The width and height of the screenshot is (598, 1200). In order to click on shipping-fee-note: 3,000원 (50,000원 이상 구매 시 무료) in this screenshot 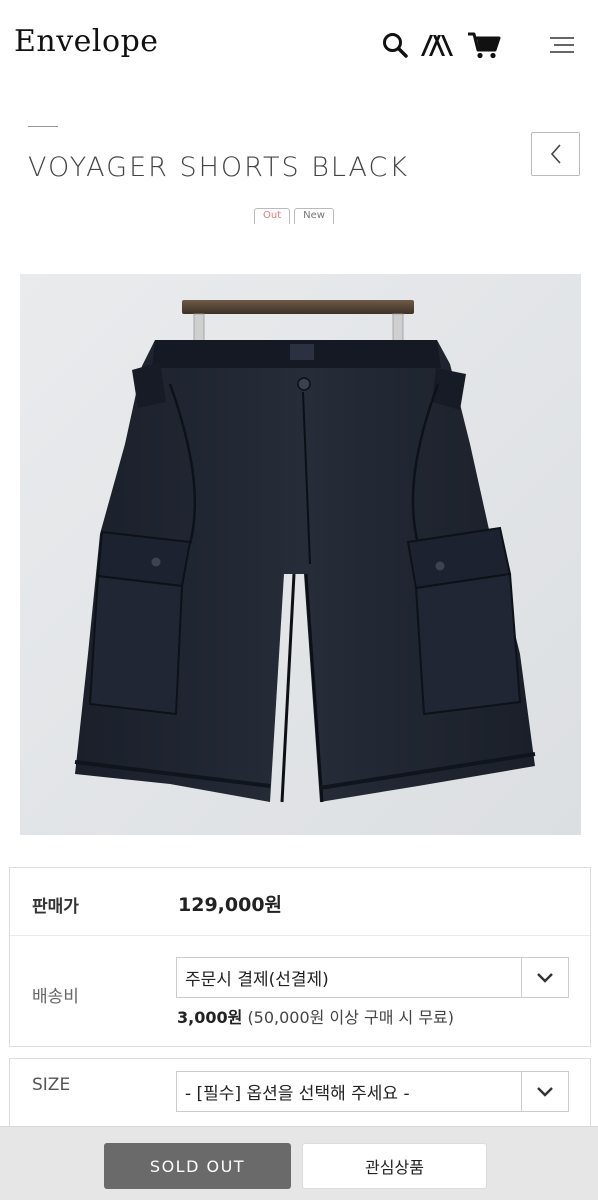, I will do `click(315, 1016)`.